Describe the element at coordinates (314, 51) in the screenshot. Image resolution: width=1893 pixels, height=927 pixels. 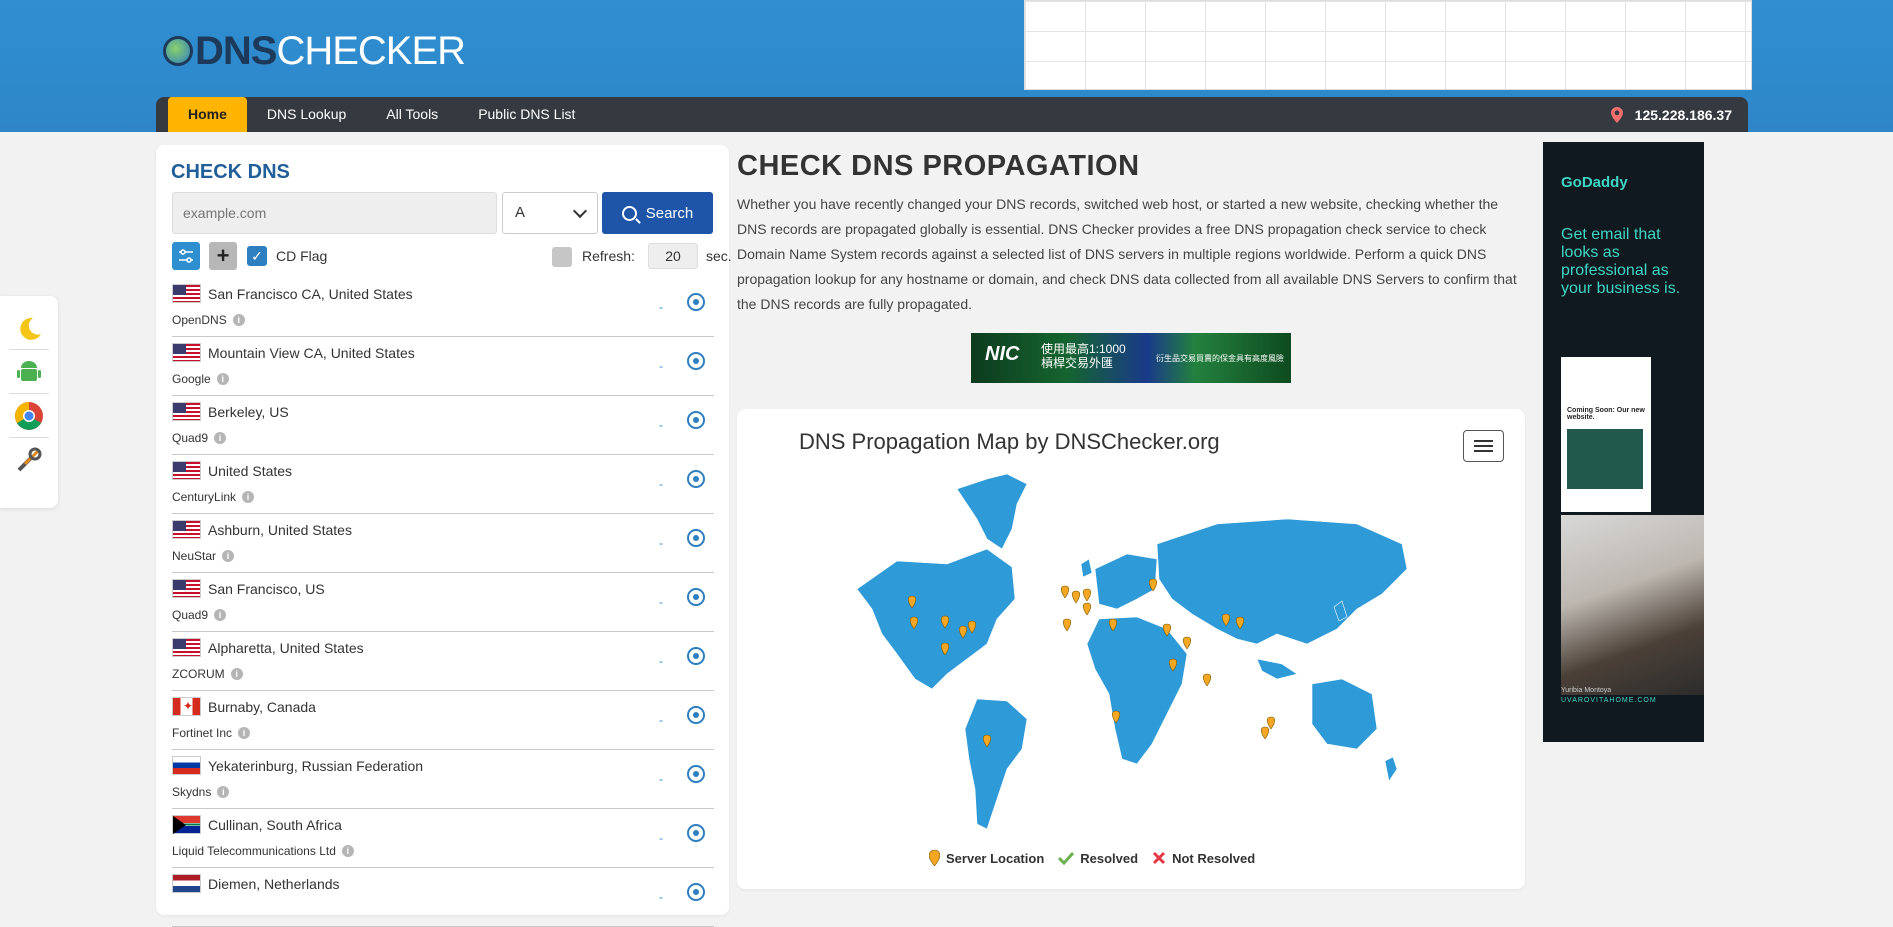
I see `site-logo: DNSCHECKER` at that location.